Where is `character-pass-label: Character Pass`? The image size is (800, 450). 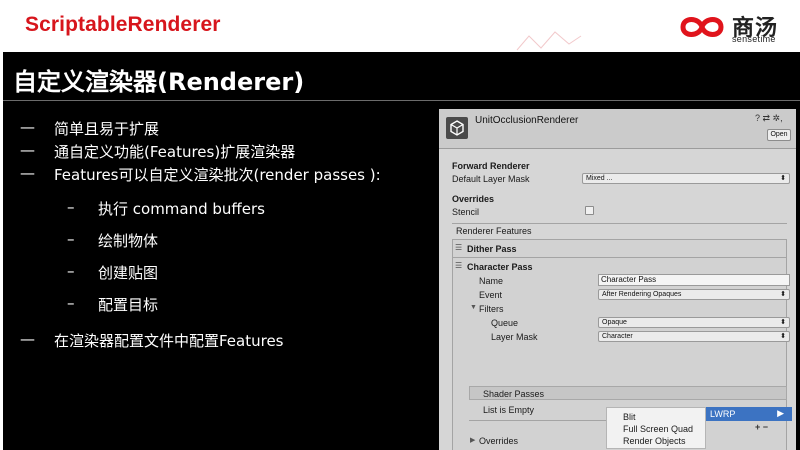 character-pass-label: Character Pass is located at coordinates (500, 267).